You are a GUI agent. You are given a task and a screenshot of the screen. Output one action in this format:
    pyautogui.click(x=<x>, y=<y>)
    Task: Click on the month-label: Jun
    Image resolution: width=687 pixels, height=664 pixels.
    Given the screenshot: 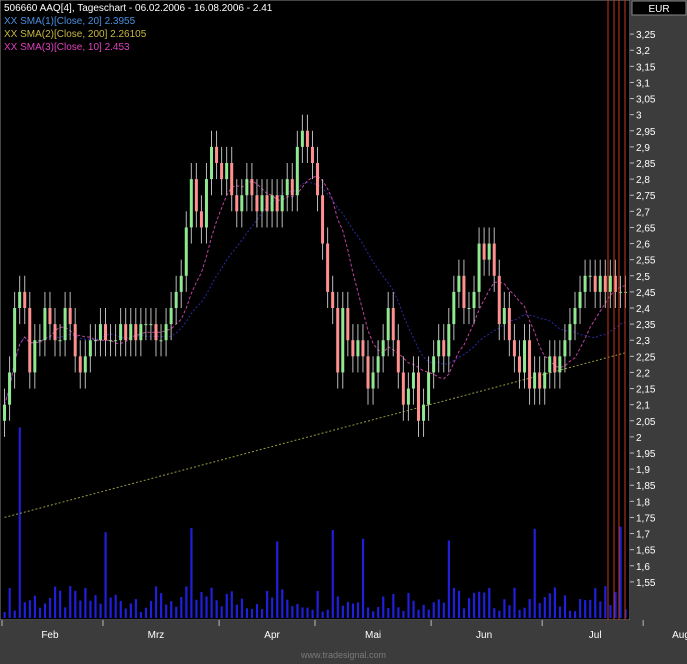 What is the action you would take?
    pyautogui.click(x=484, y=635)
    